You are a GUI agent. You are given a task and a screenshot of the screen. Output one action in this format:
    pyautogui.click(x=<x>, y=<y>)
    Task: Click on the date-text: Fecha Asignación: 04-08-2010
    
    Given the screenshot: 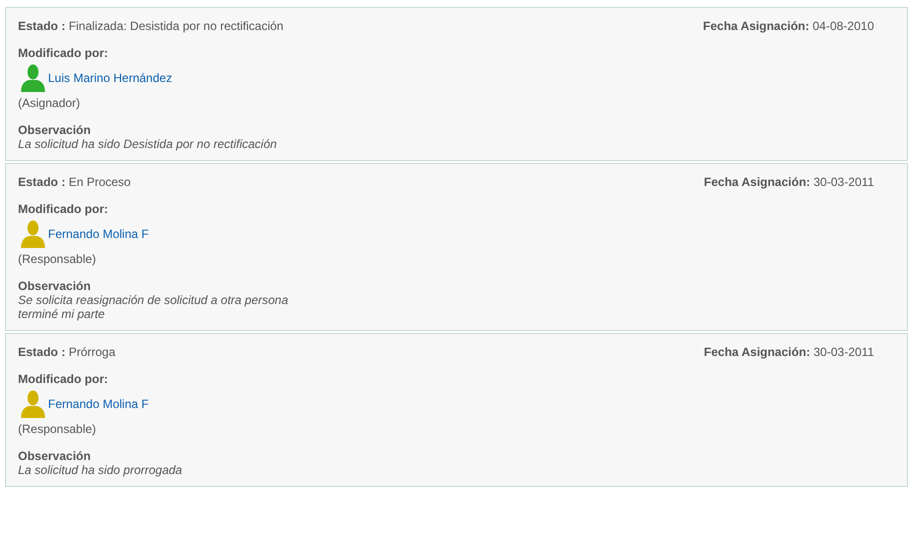 What is the action you would take?
    pyautogui.click(x=788, y=26)
    